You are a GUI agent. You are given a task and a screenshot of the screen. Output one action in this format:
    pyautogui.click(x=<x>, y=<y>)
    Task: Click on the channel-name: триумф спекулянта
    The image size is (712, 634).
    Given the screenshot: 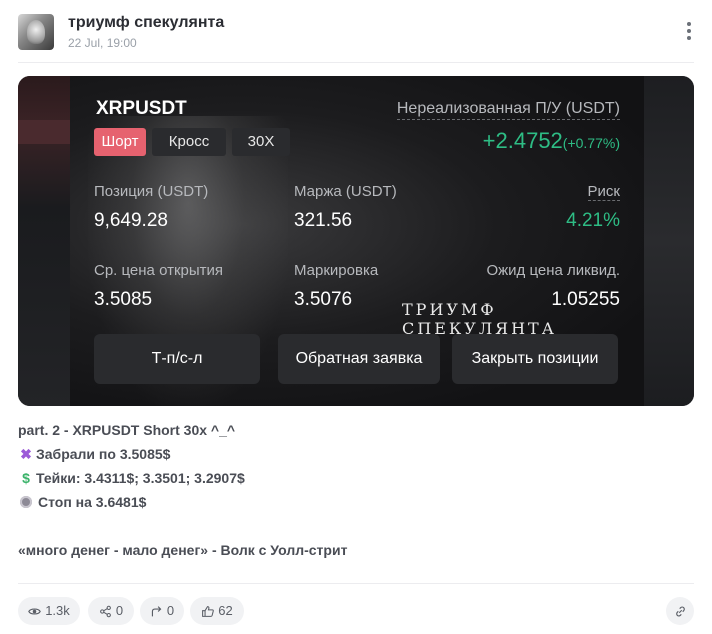 What is the action you would take?
    pyautogui.click(x=146, y=23)
    